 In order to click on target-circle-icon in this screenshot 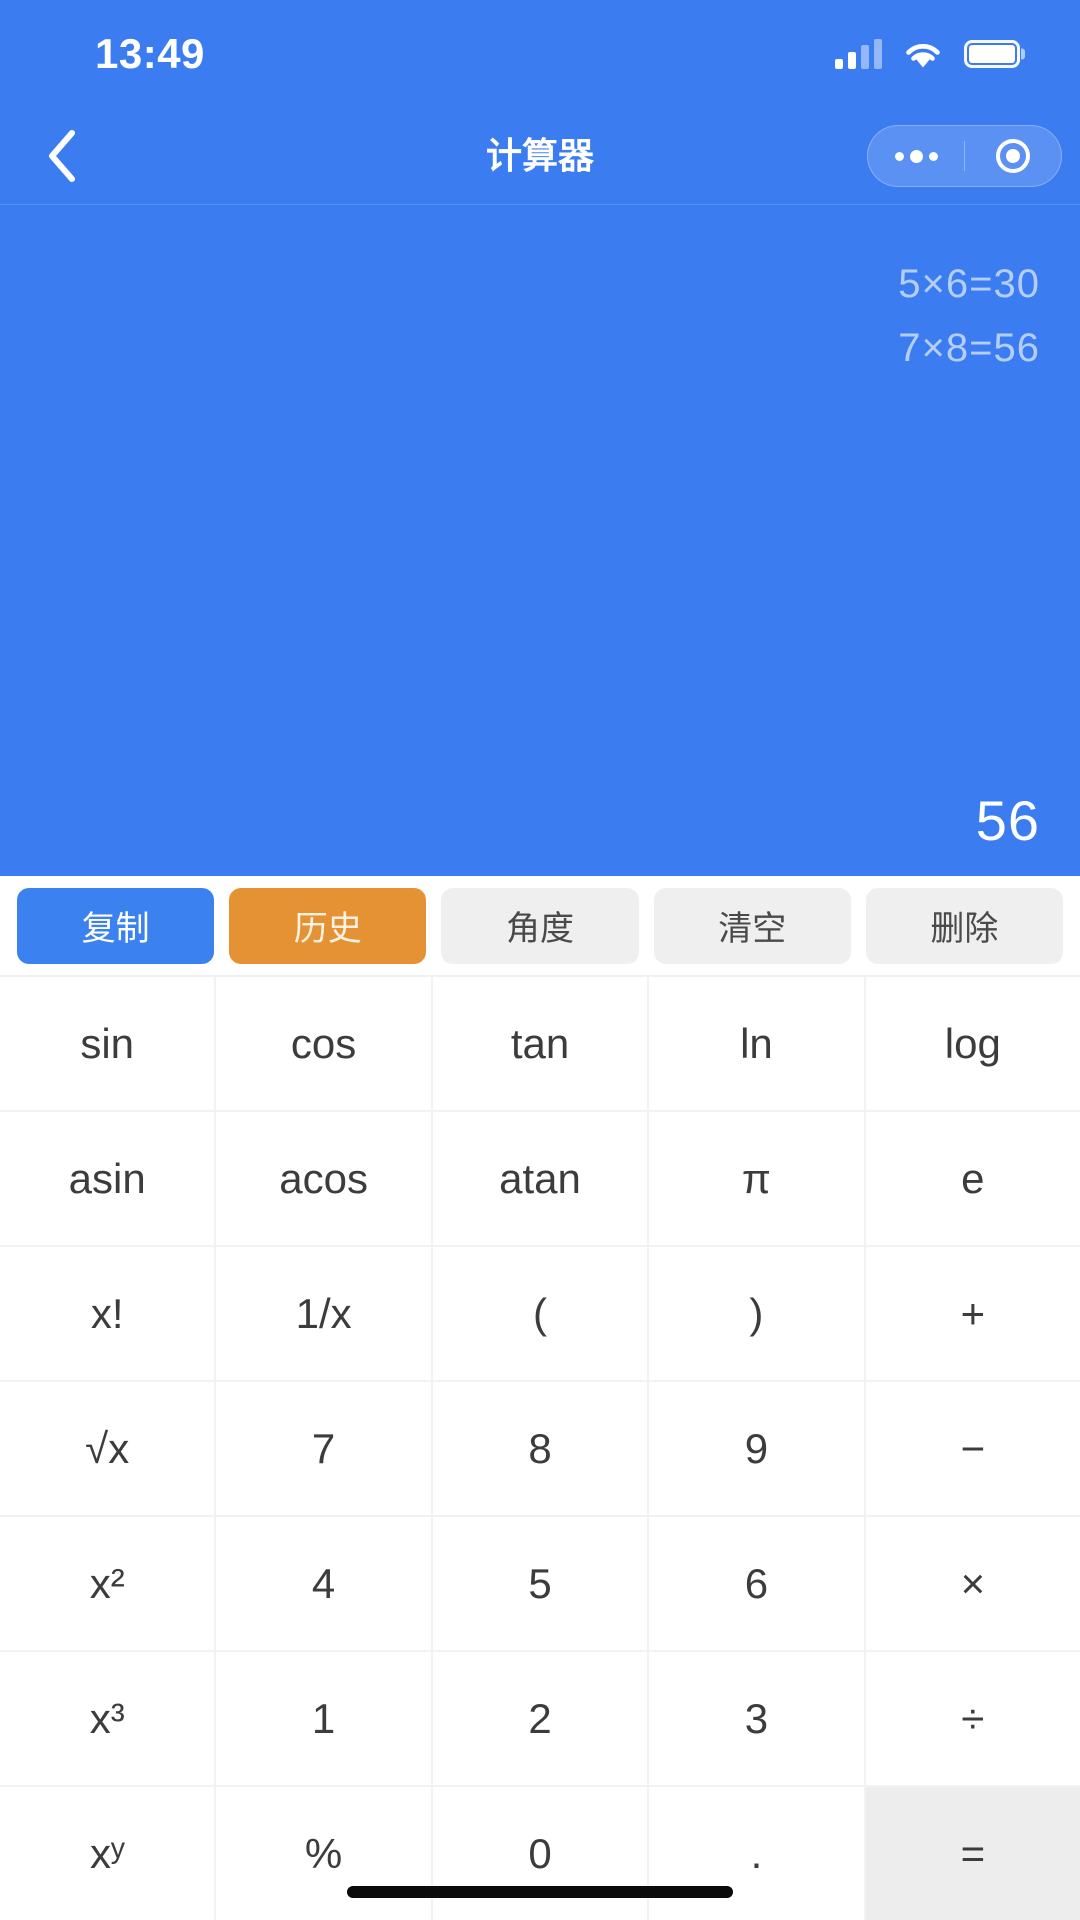, I will do `click(1013, 156)`.